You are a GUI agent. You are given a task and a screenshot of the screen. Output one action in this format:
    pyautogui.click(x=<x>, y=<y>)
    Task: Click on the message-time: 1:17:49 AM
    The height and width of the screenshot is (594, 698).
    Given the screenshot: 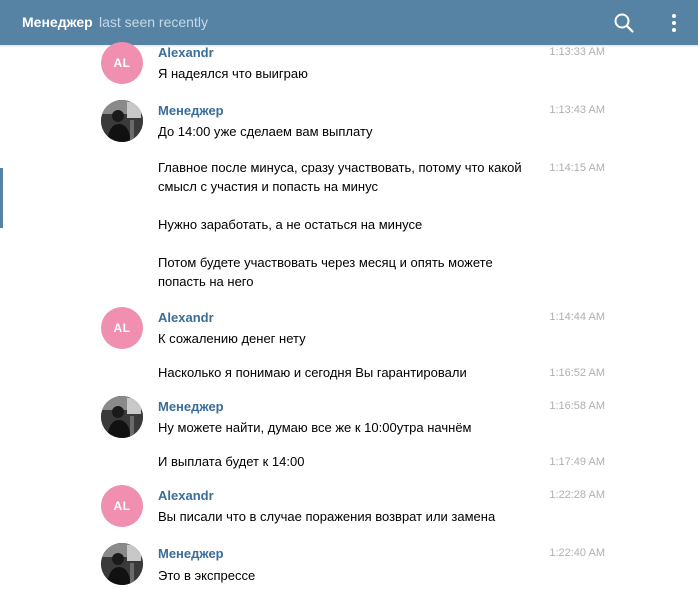 What is the action you would take?
    pyautogui.click(x=577, y=462)
    